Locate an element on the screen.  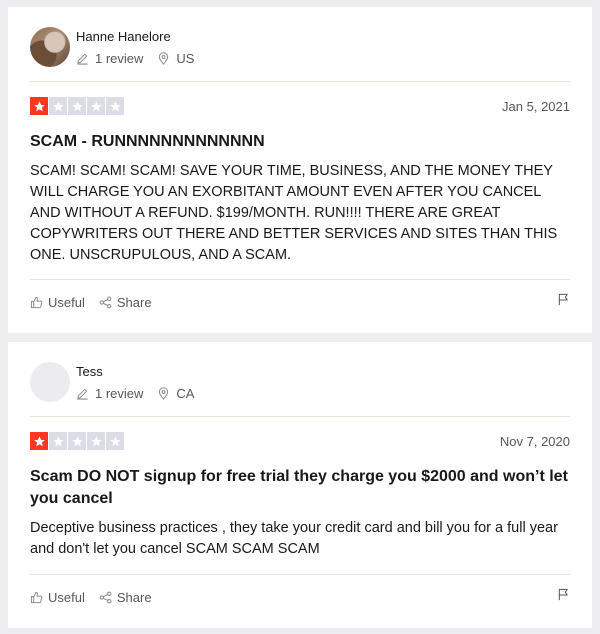
reviewer-name: Tess is located at coordinates (89, 371).